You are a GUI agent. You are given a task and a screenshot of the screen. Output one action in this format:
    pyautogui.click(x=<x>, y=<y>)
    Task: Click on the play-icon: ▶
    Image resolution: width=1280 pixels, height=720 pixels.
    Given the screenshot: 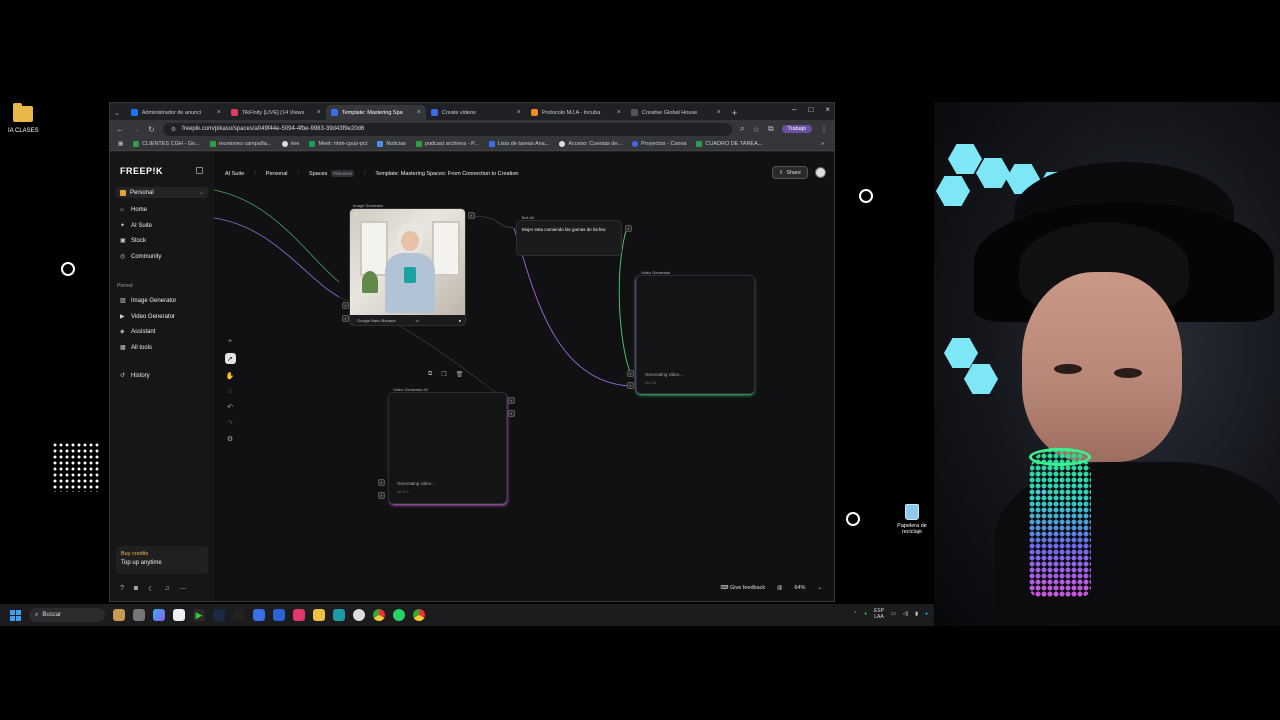 What is the action you would take?
    pyautogui.click(x=199, y=615)
    